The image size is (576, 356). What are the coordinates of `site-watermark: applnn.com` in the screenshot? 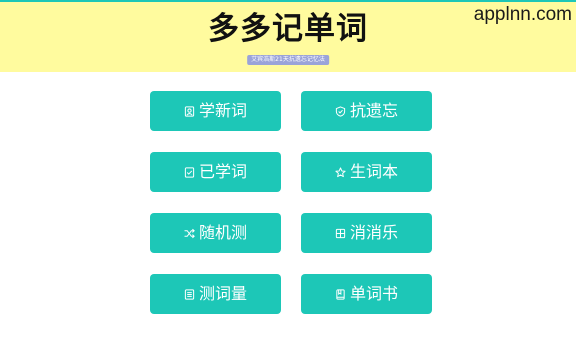 It's located at (522, 14).